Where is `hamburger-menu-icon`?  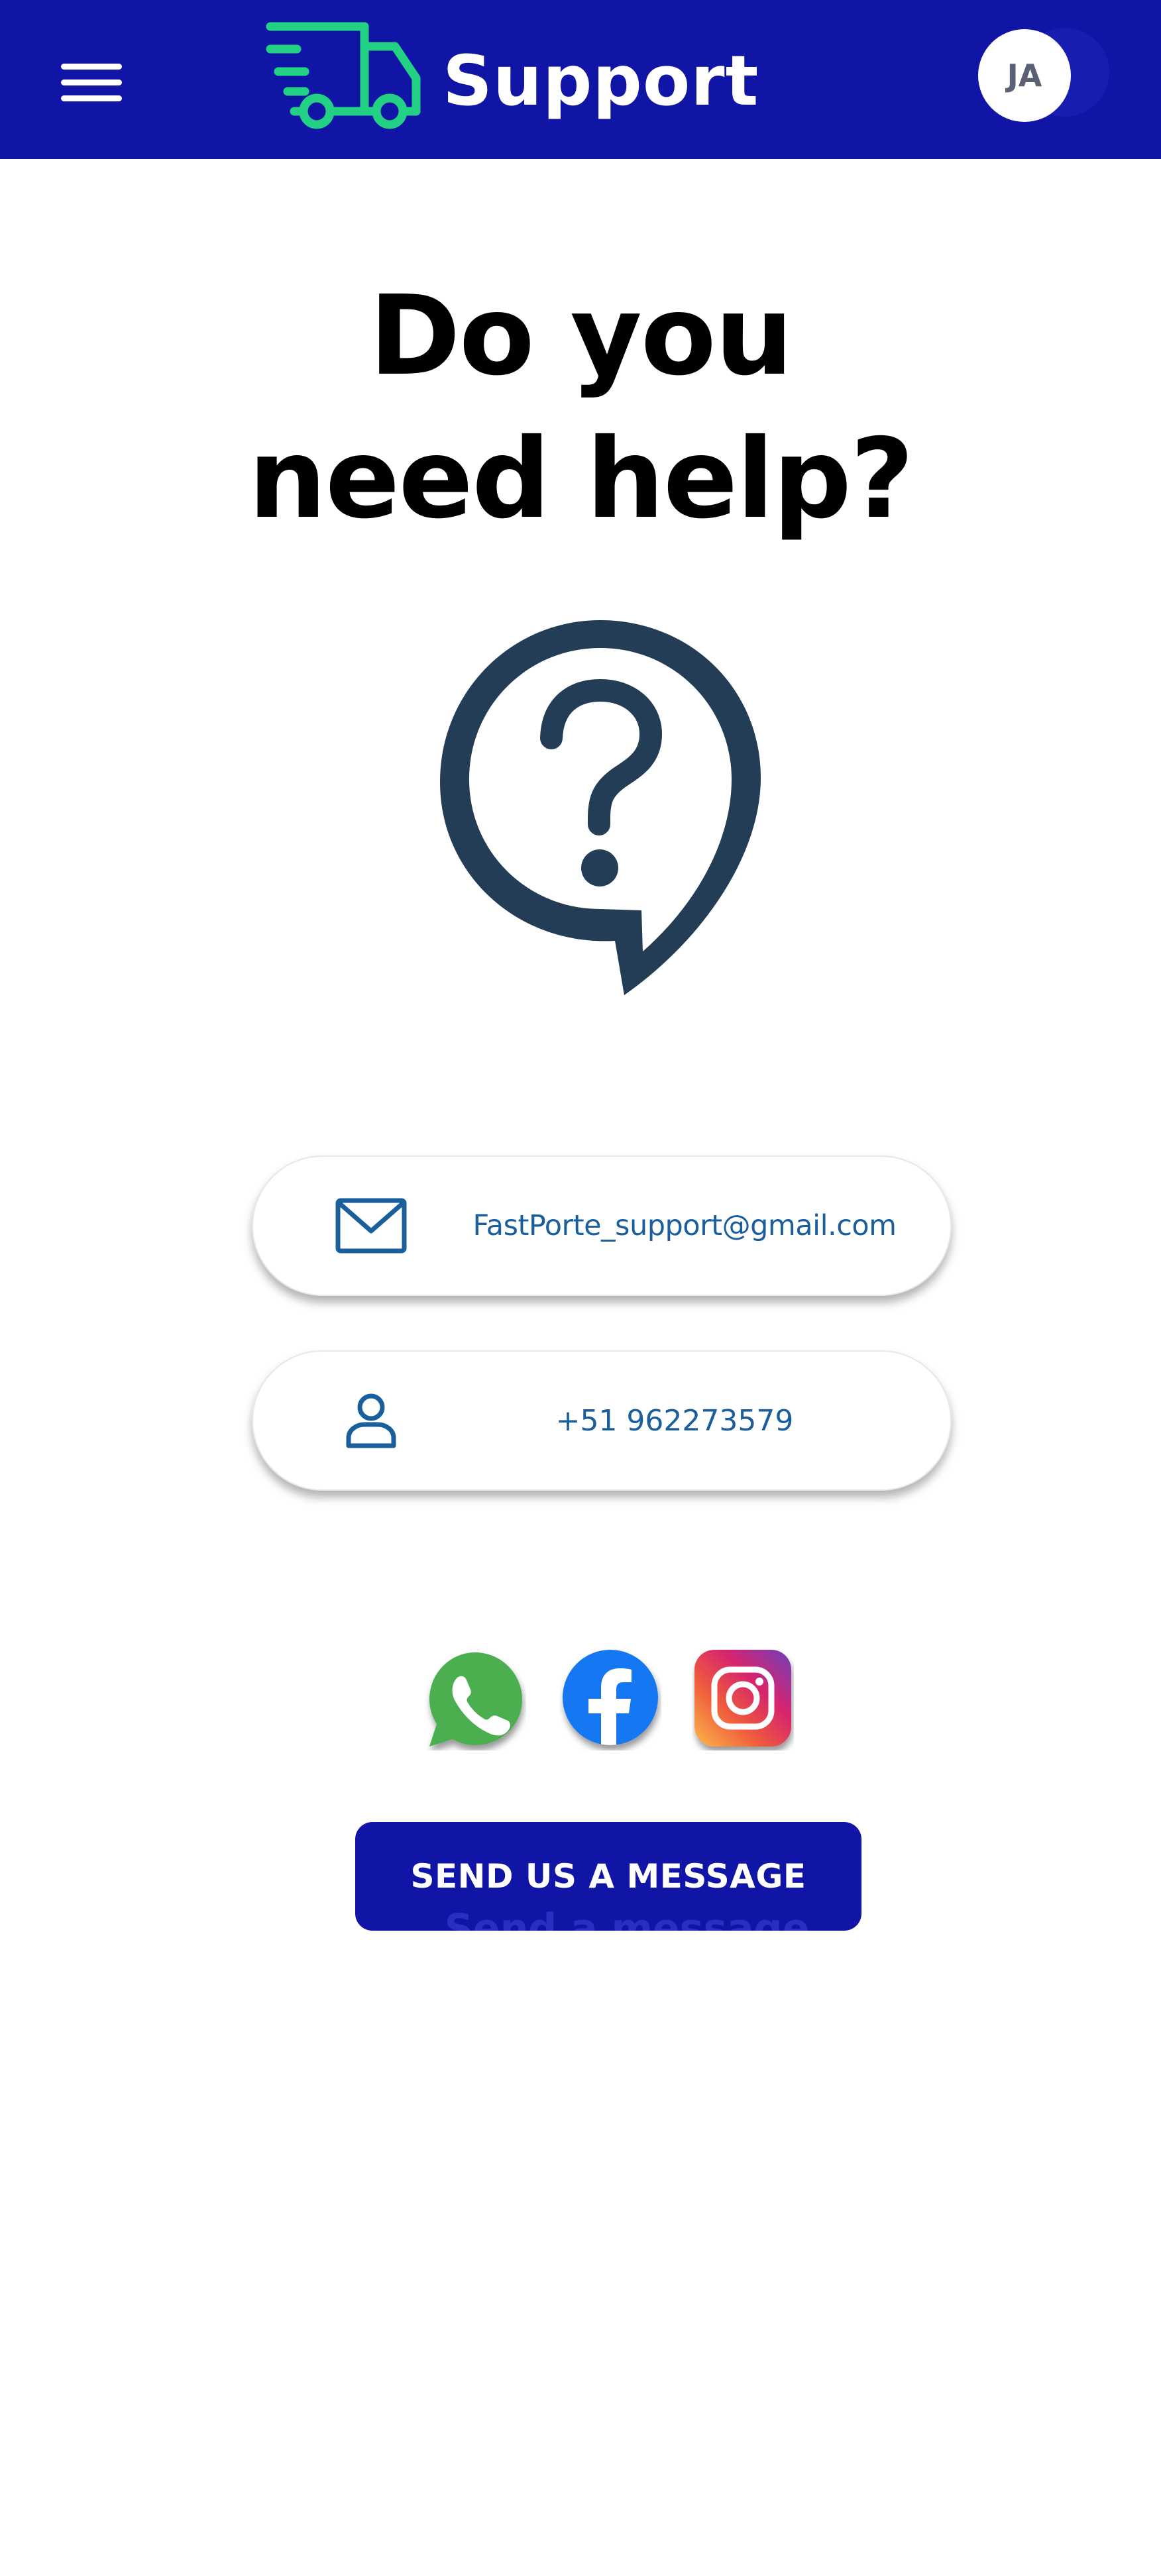 hamburger-menu-icon is located at coordinates (91, 82).